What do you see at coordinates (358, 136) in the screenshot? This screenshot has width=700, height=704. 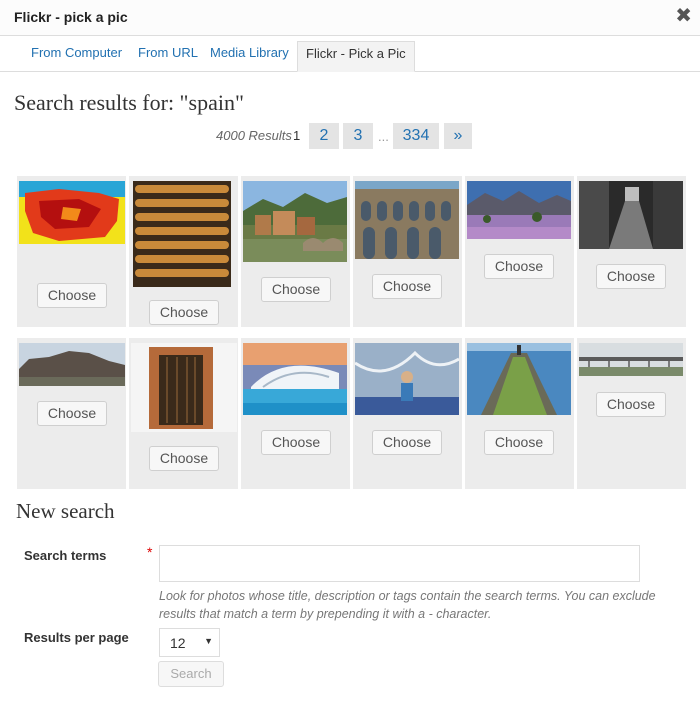 I see `page-link-3: 3` at bounding box center [358, 136].